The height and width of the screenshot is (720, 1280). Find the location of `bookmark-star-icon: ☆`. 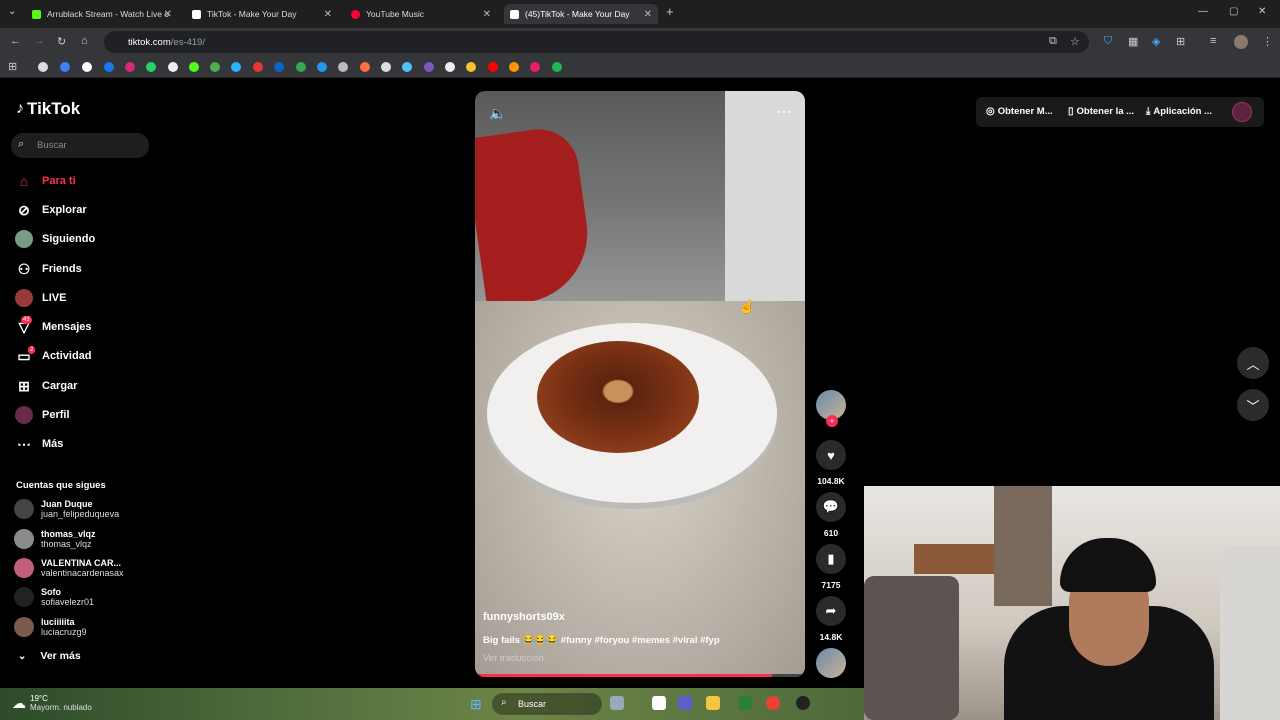

bookmark-star-icon: ☆ is located at coordinates (1075, 41).